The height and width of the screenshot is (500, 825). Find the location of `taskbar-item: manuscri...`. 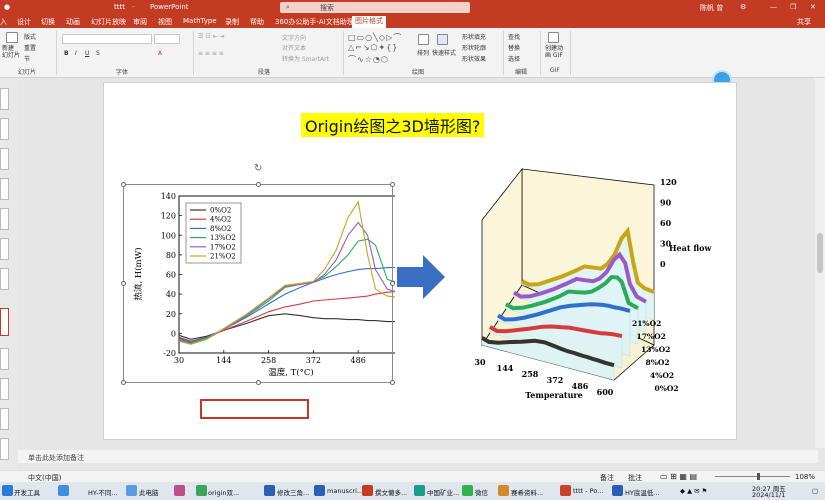

taskbar-item: manuscri... is located at coordinates (345, 491).